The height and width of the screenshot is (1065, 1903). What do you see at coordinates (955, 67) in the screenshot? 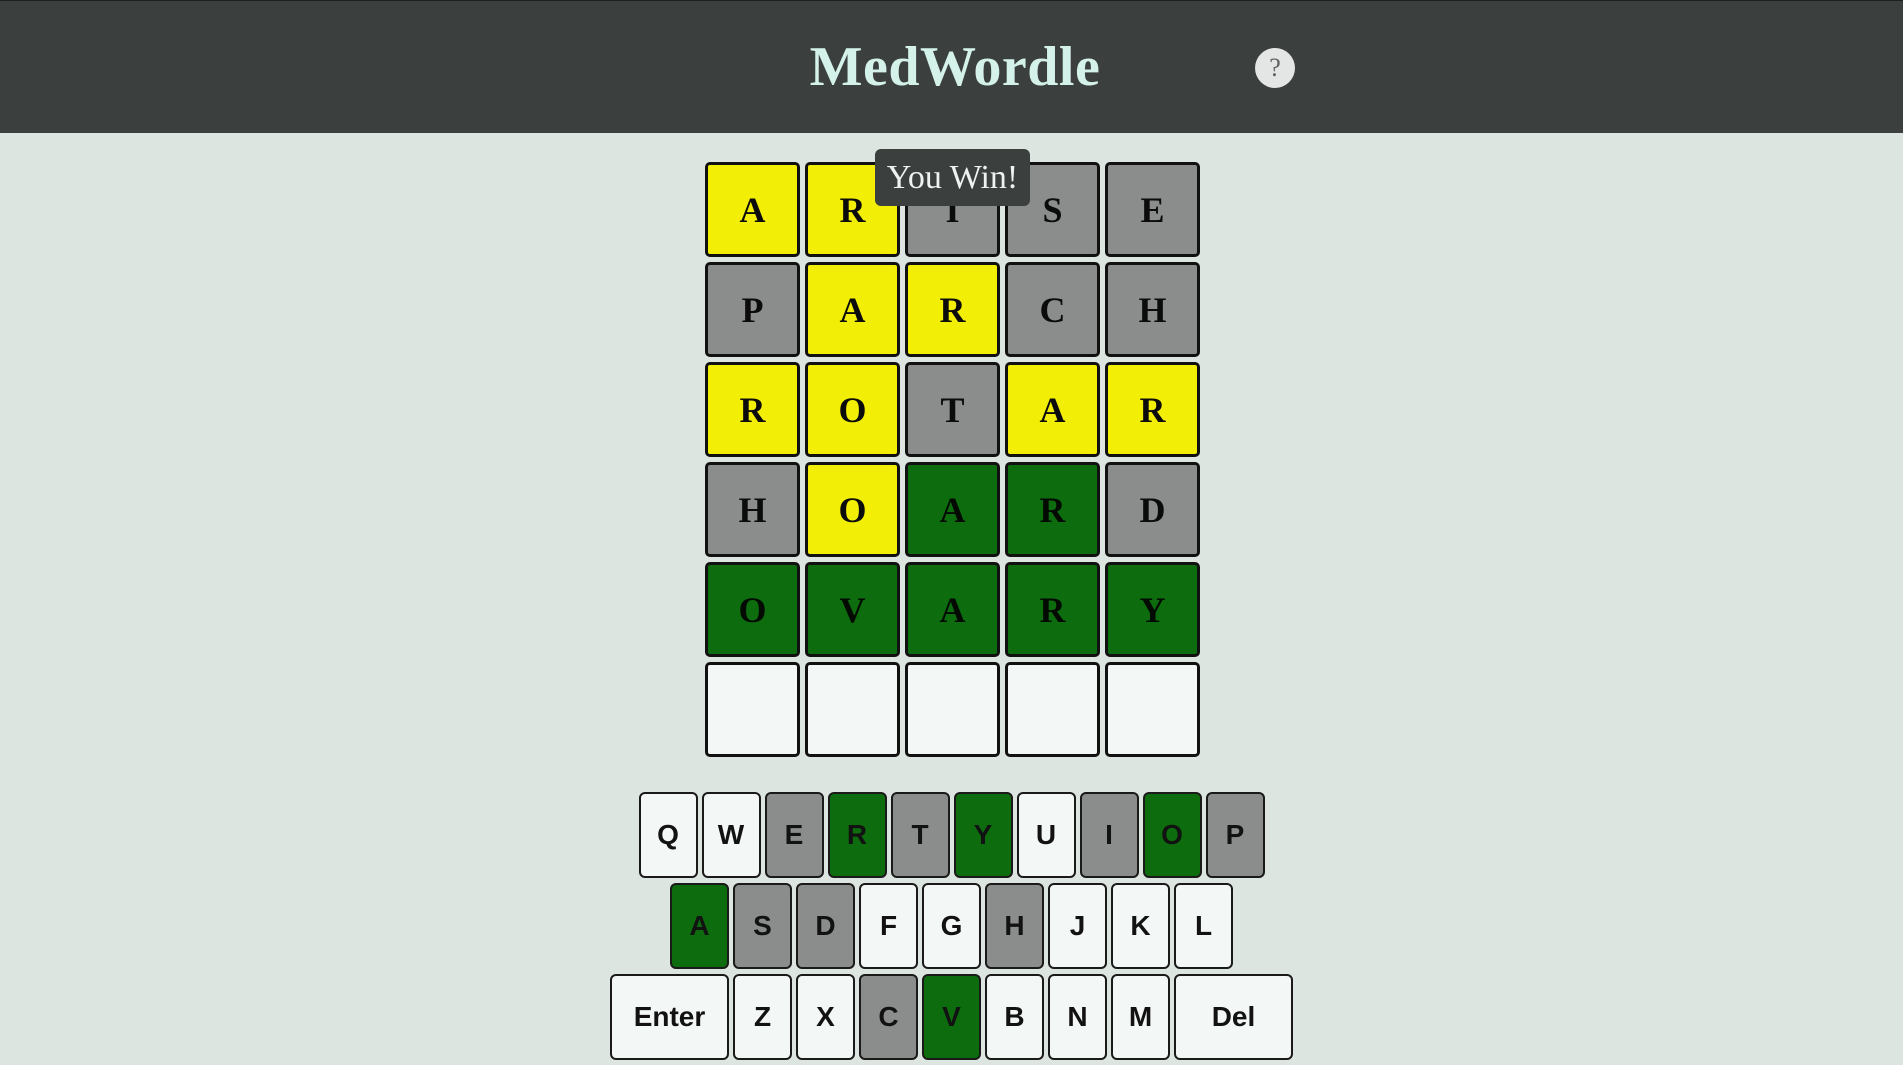
I see `app-title: MedWordle` at bounding box center [955, 67].